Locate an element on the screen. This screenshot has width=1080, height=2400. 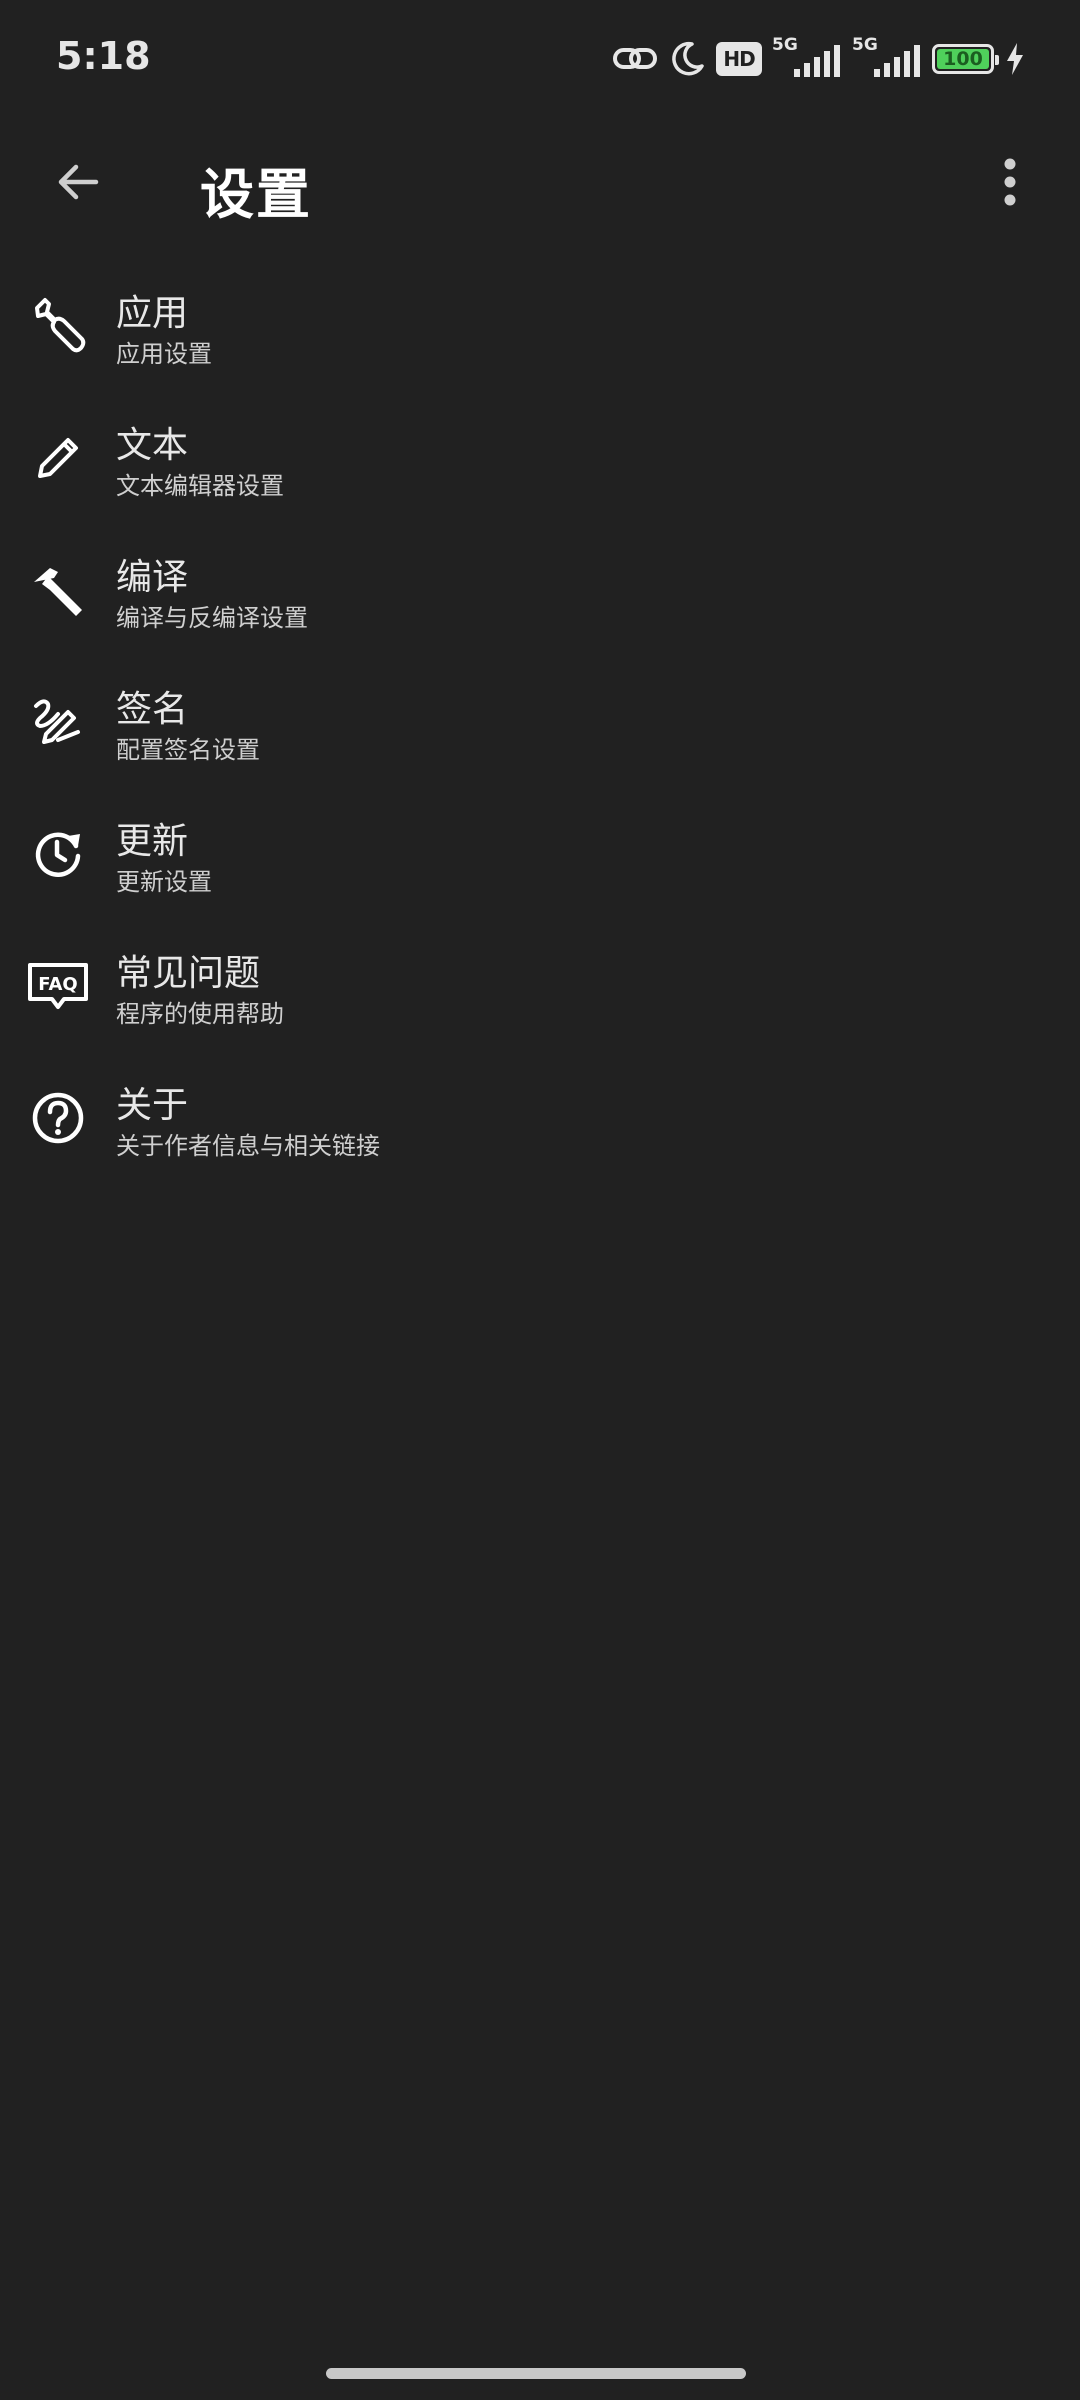
signature-icon is located at coordinates (58, 722).